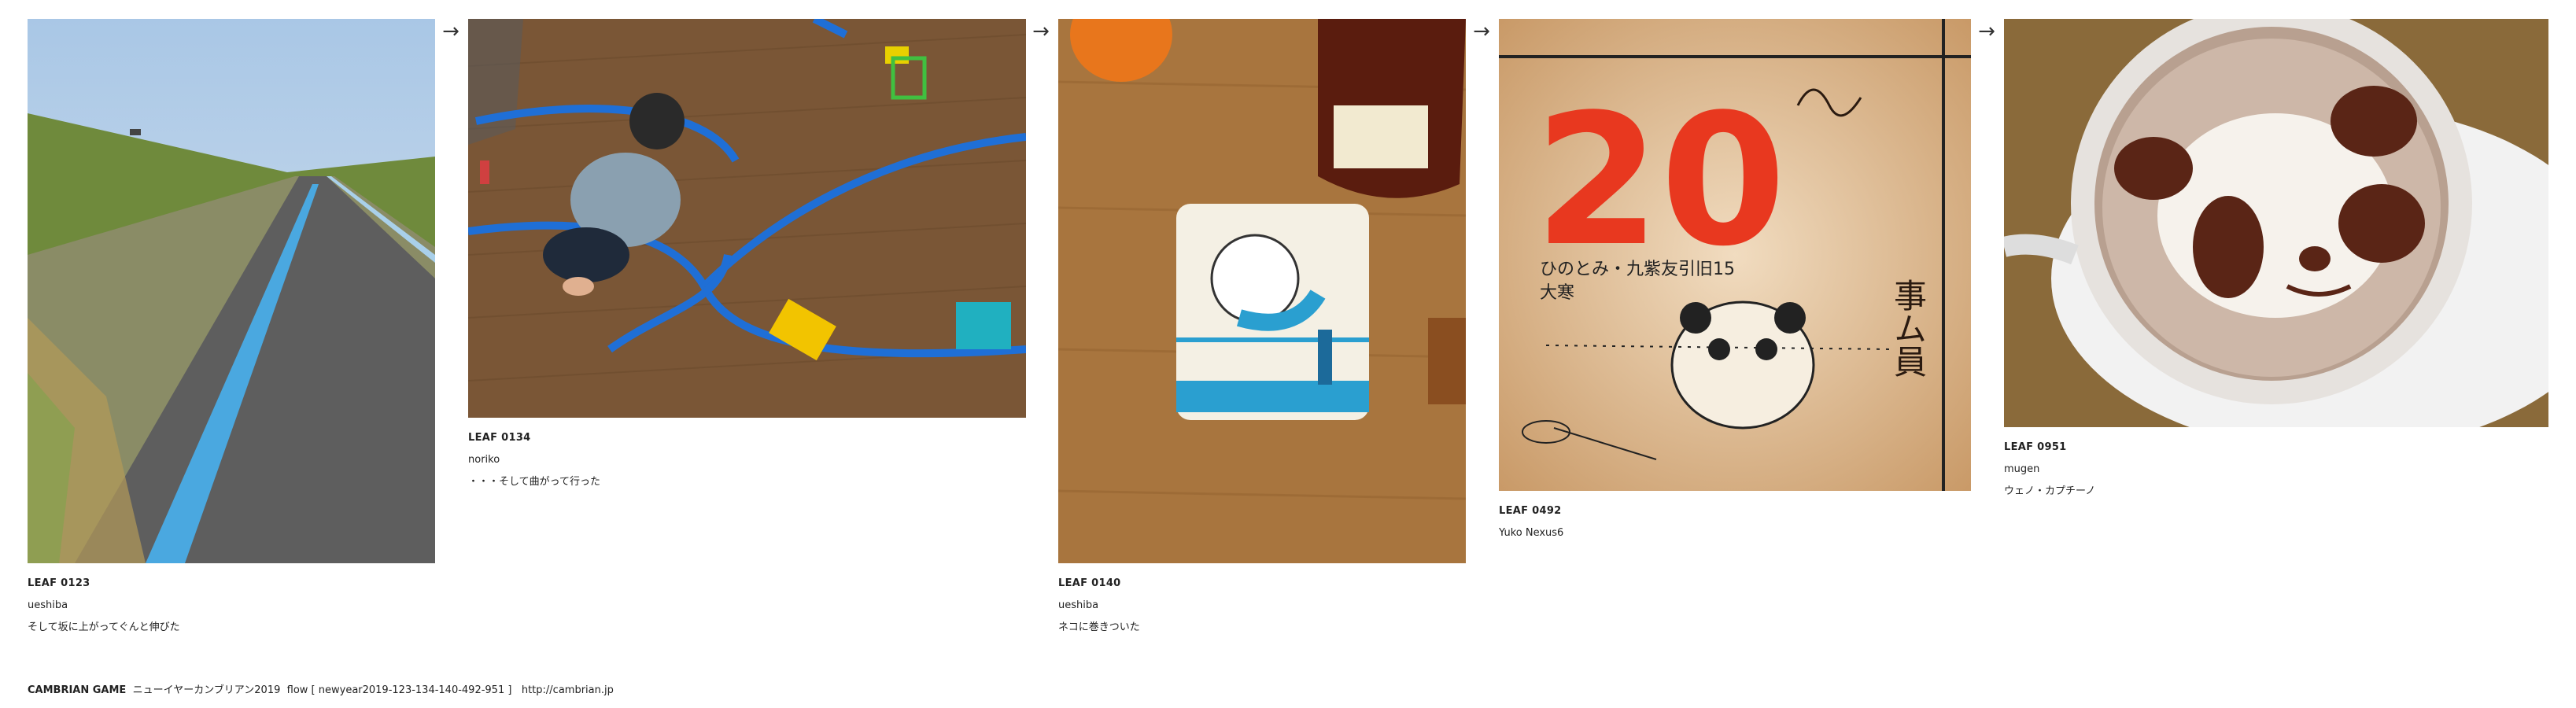  I want to click on leaf-0140-image, so click(1262, 291).